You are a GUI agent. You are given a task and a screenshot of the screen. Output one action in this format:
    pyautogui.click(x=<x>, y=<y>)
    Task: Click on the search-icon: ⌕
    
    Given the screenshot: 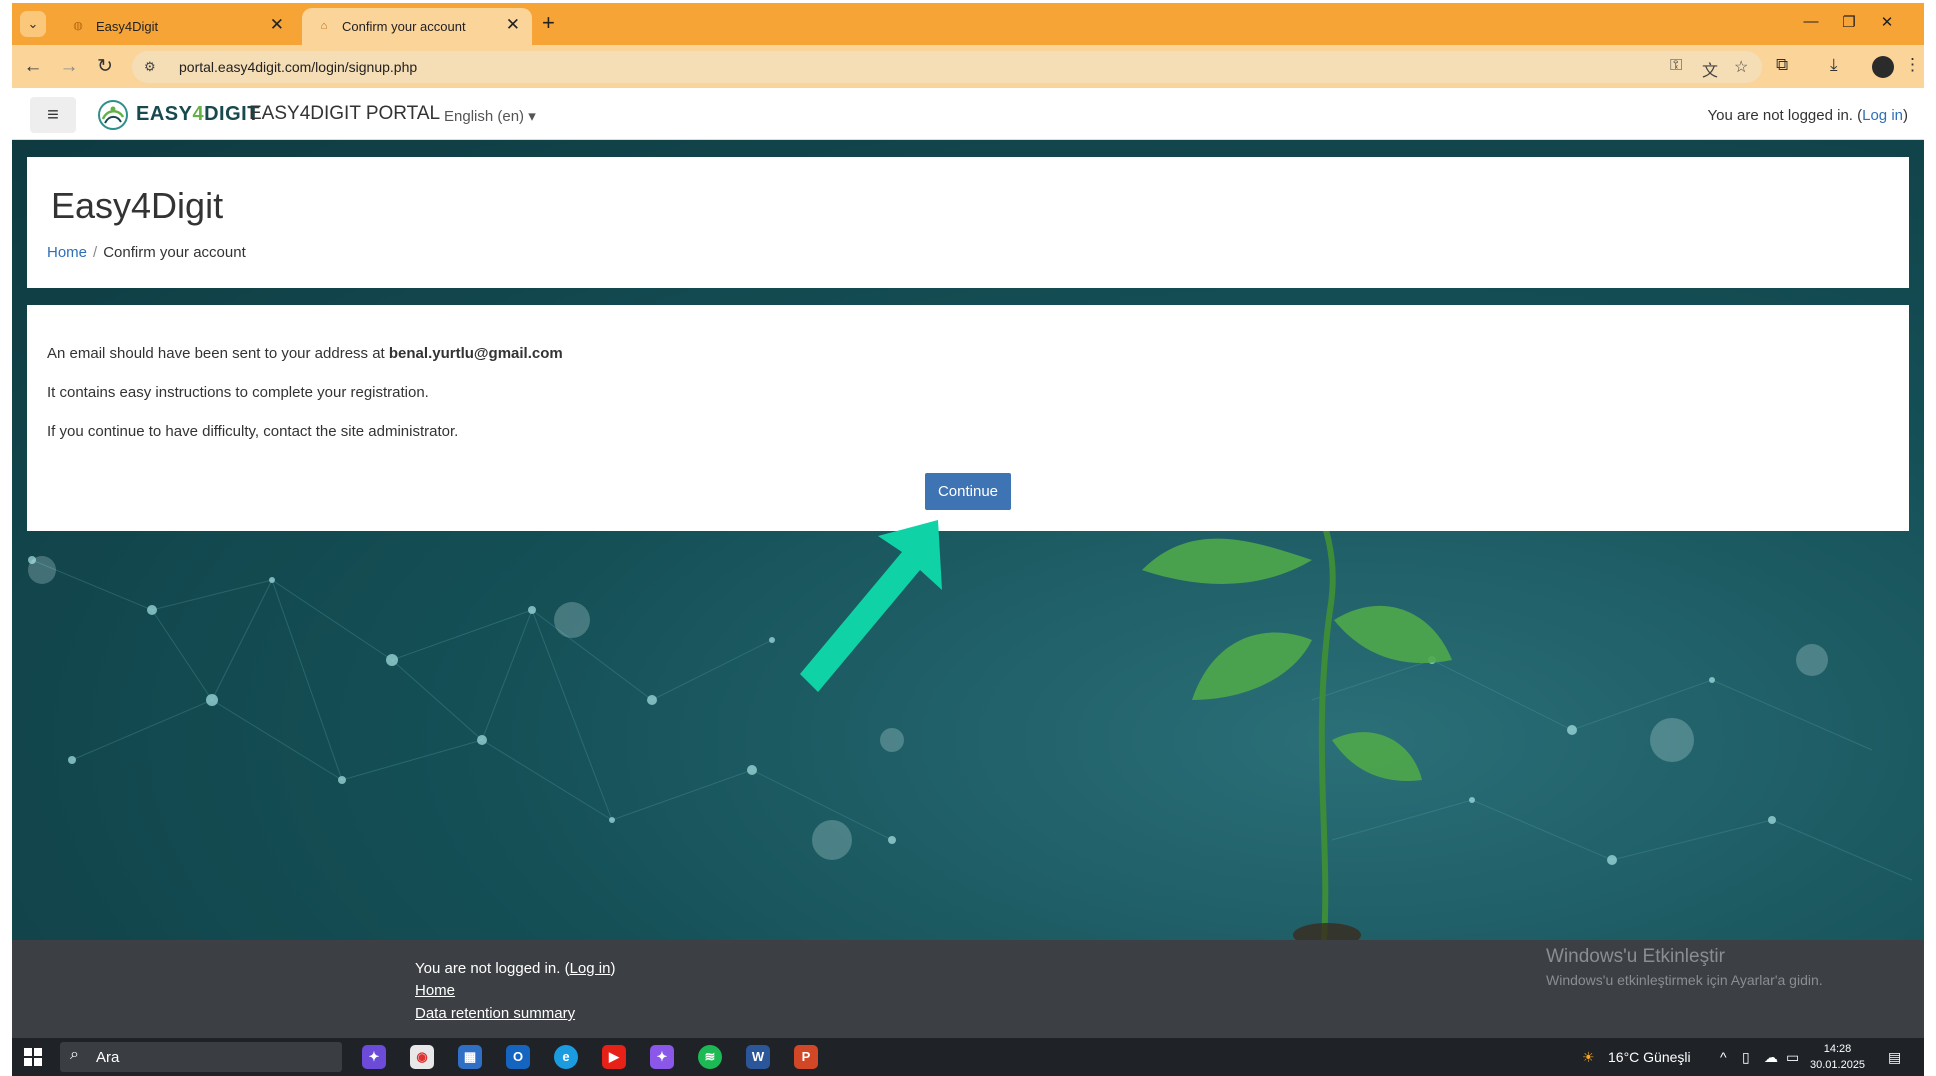 What is the action you would take?
    pyautogui.click(x=74, y=1054)
    